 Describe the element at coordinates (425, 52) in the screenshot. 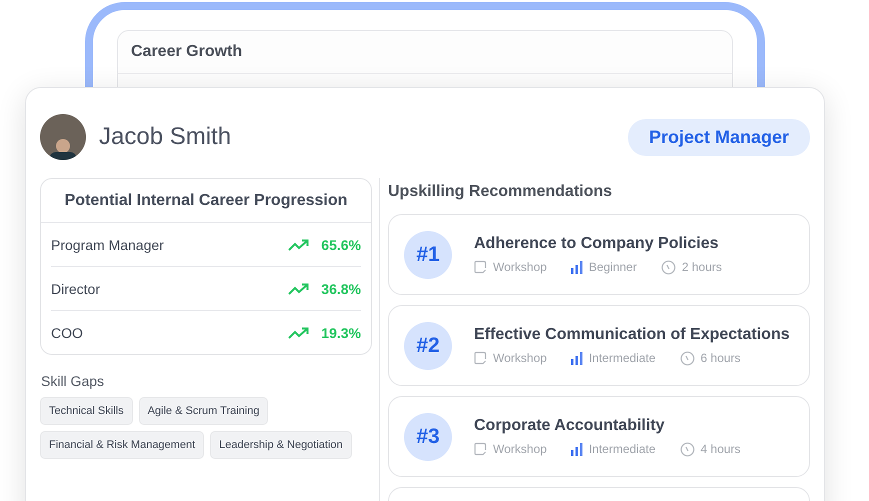

I see `panel-title: Career Growth` at that location.